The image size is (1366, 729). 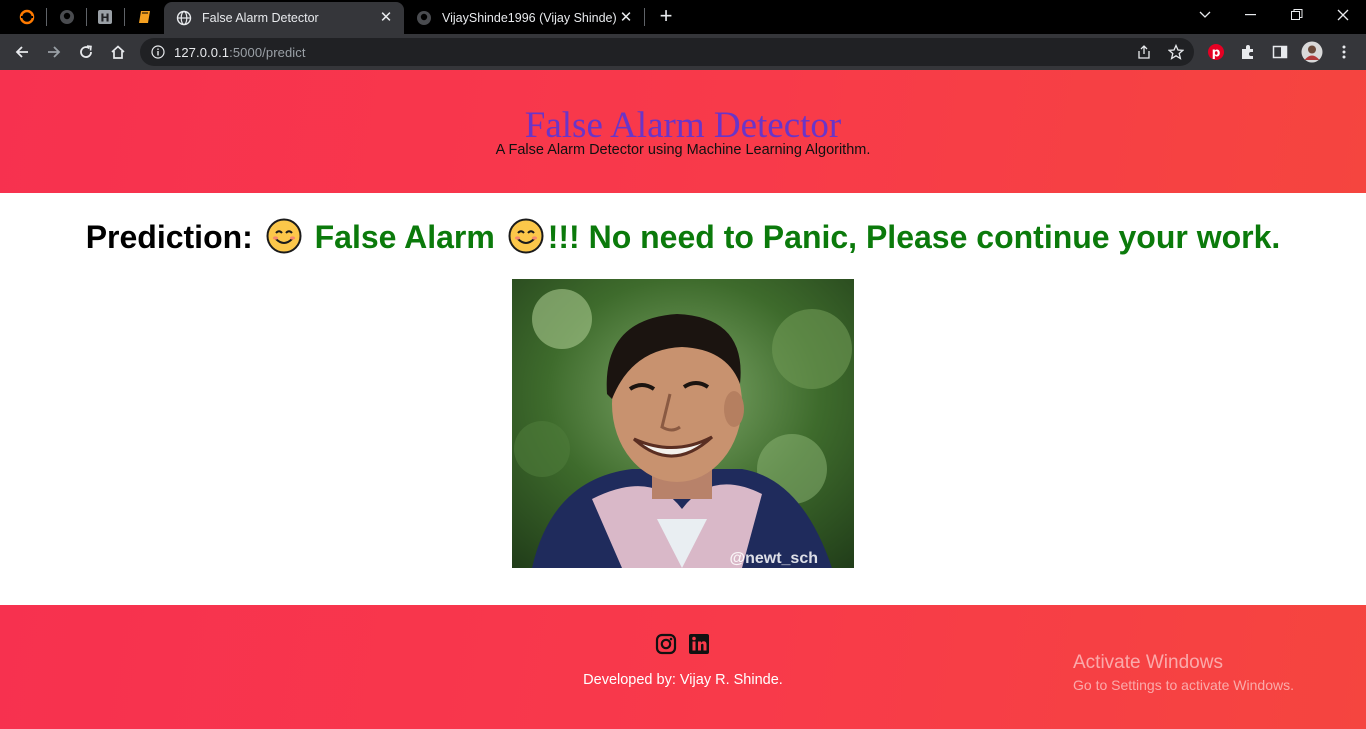 I want to click on forward-button, so click(x=54, y=52).